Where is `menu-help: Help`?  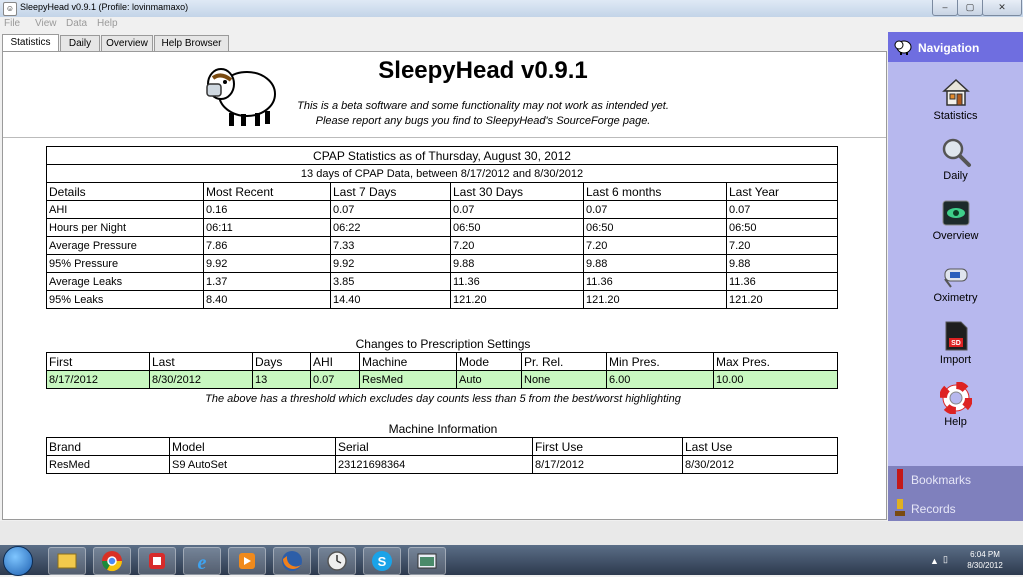
menu-help: Help is located at coordinates (107, 23).